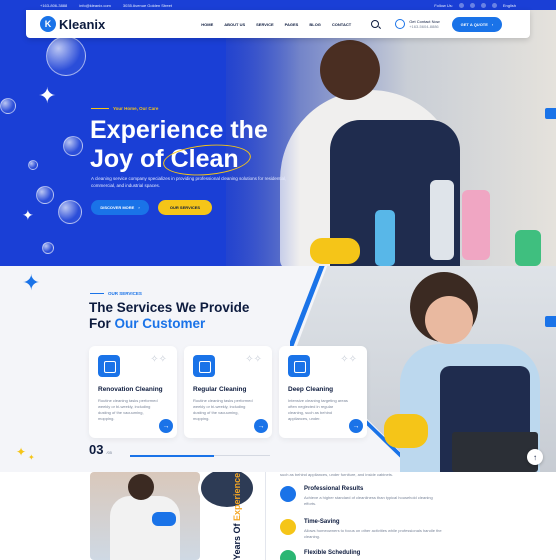 The height and width of the screenshot is (560, 556). Describe the element at coordinates (207, 24) in the screenshot. I see `nav-item-home: HOME` at that location.